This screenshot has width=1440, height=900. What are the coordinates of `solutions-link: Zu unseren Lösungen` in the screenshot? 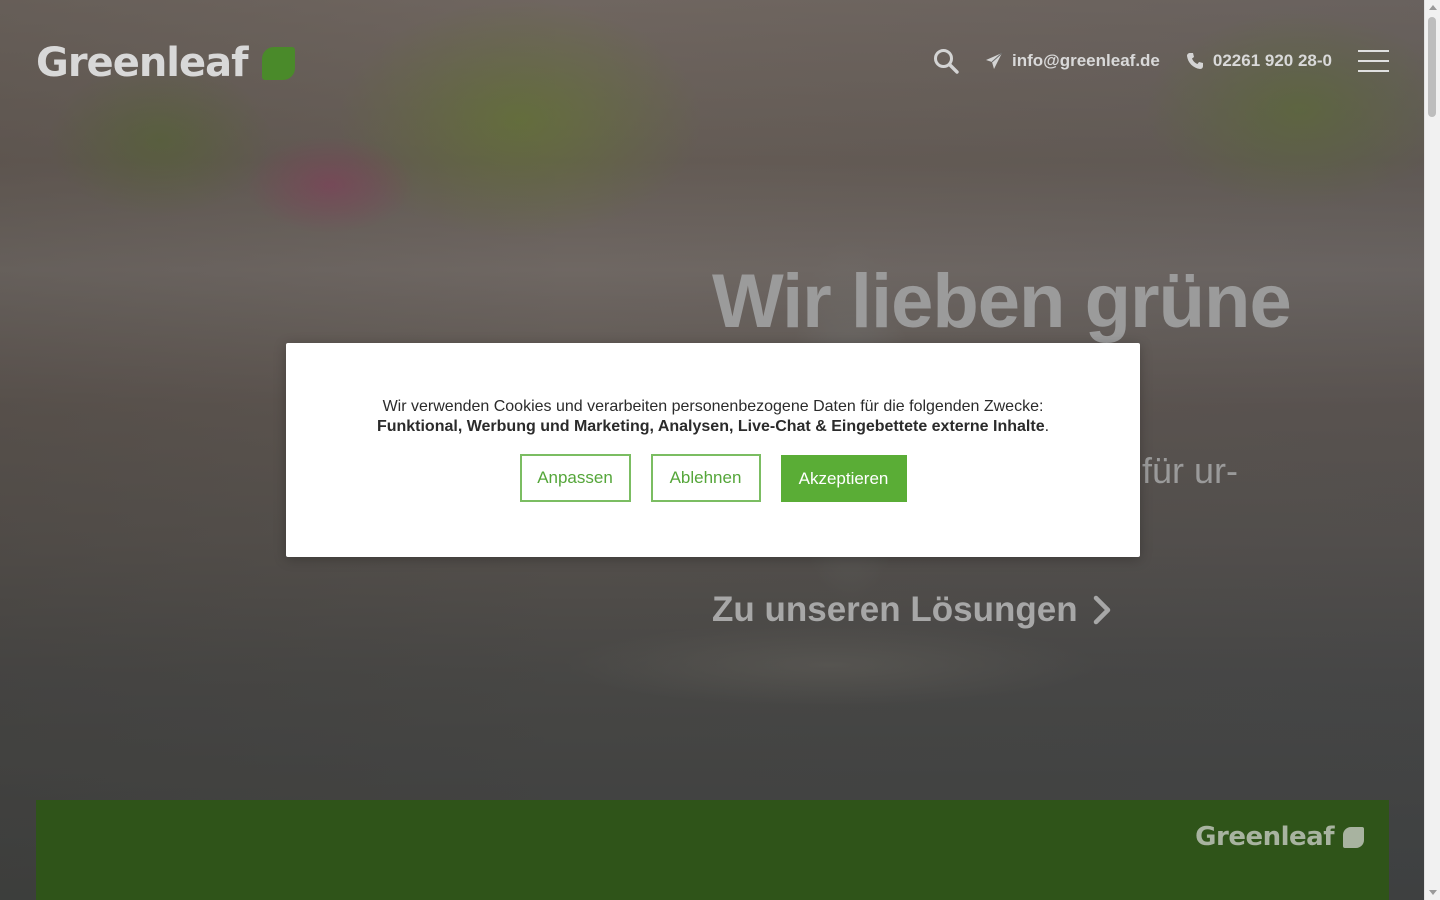 It's located at (912, 610).